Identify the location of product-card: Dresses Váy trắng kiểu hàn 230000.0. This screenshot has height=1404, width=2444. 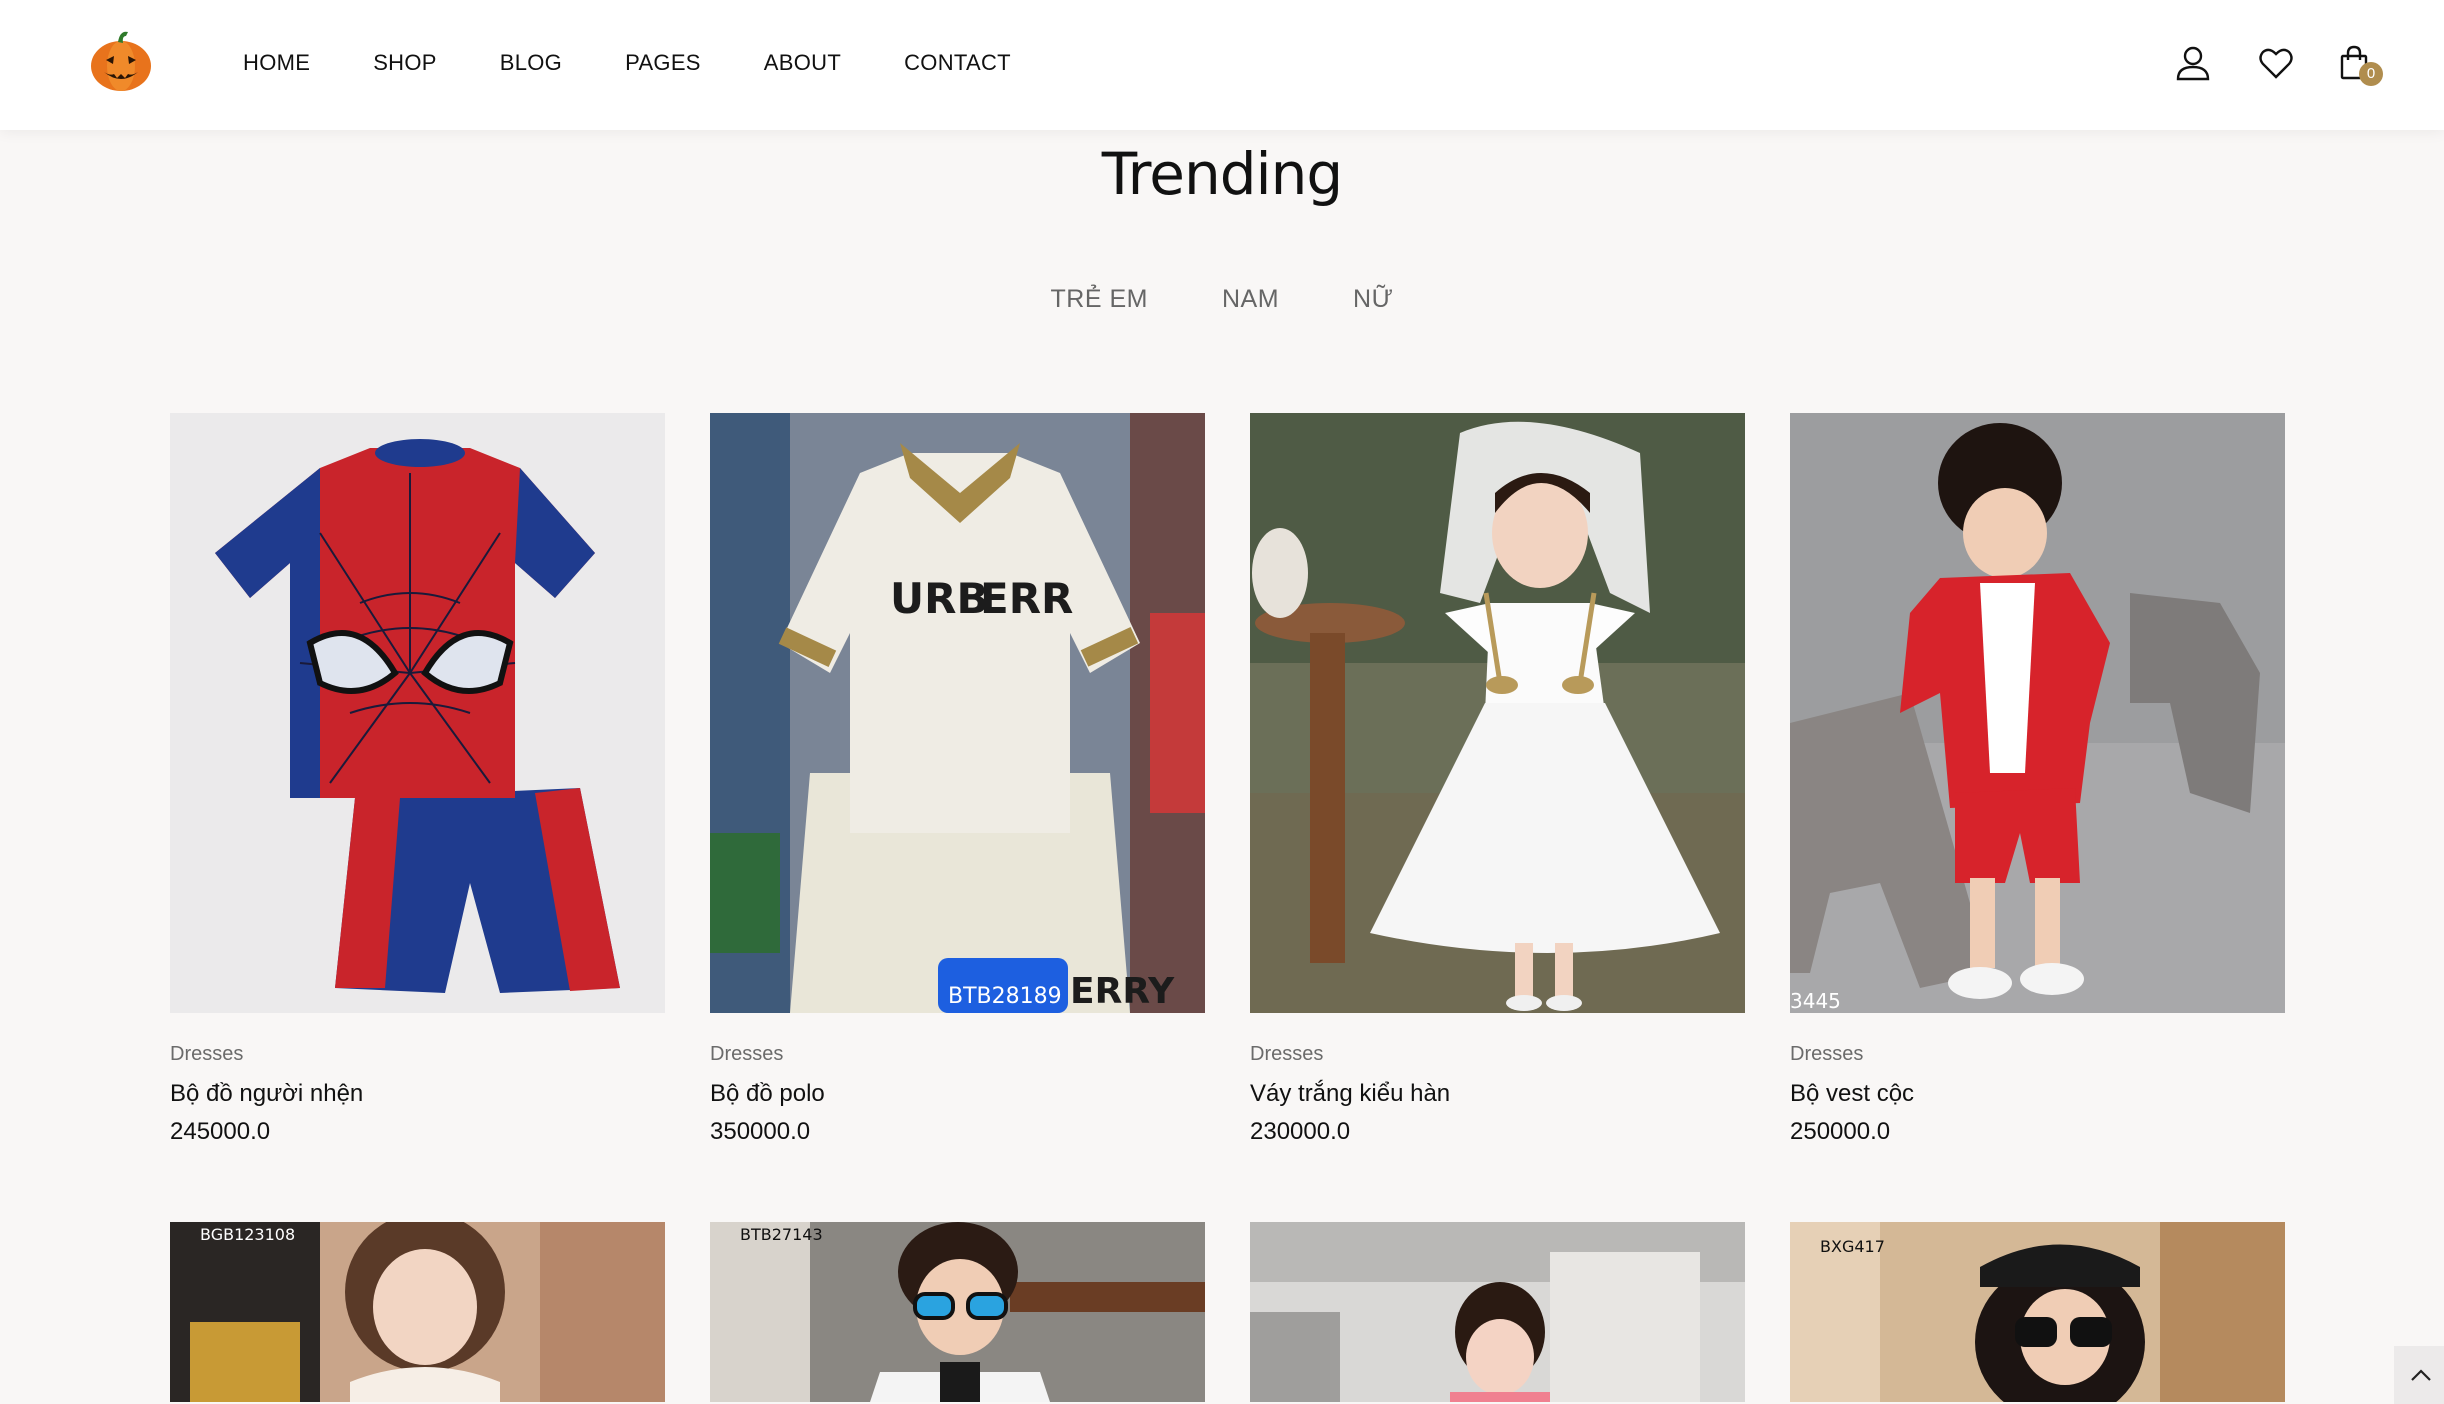
(1497, 779).